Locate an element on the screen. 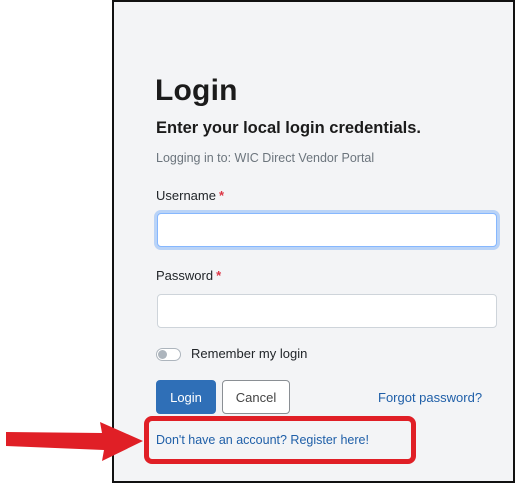 The image size is (517, 498). username-label-text: Username is located at coordinates (186, 195).